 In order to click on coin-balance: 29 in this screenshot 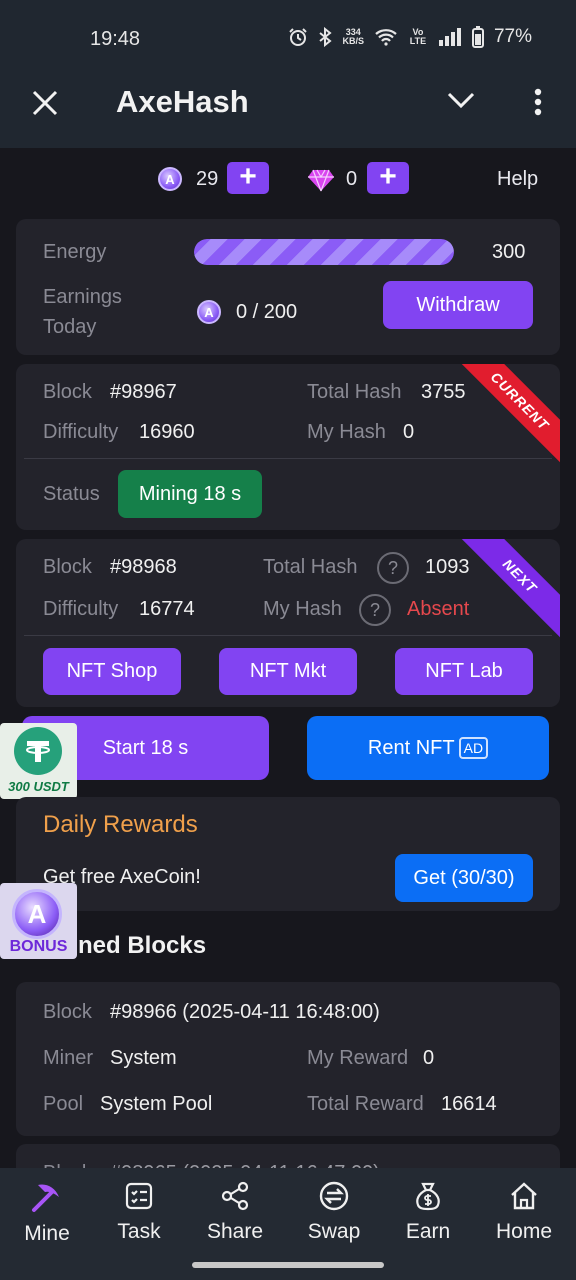, I will do `click(207, 179)`.